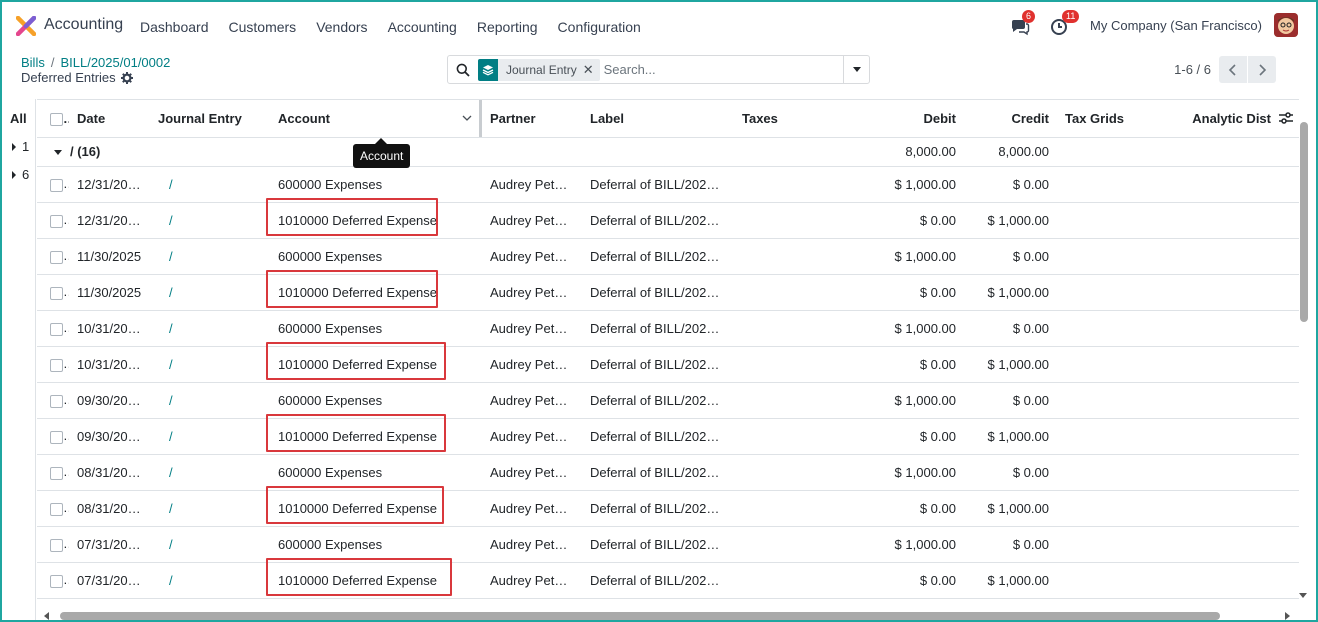 This screenshot has width=1318, height=622. Describe the element at coordinates (658, 119) in the screenshot. I see `column-label: Label` at that location.